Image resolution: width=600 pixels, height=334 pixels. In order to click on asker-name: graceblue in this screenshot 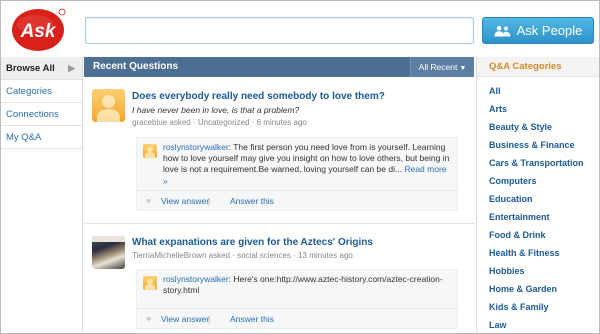, I will do `click(149, 122)`.